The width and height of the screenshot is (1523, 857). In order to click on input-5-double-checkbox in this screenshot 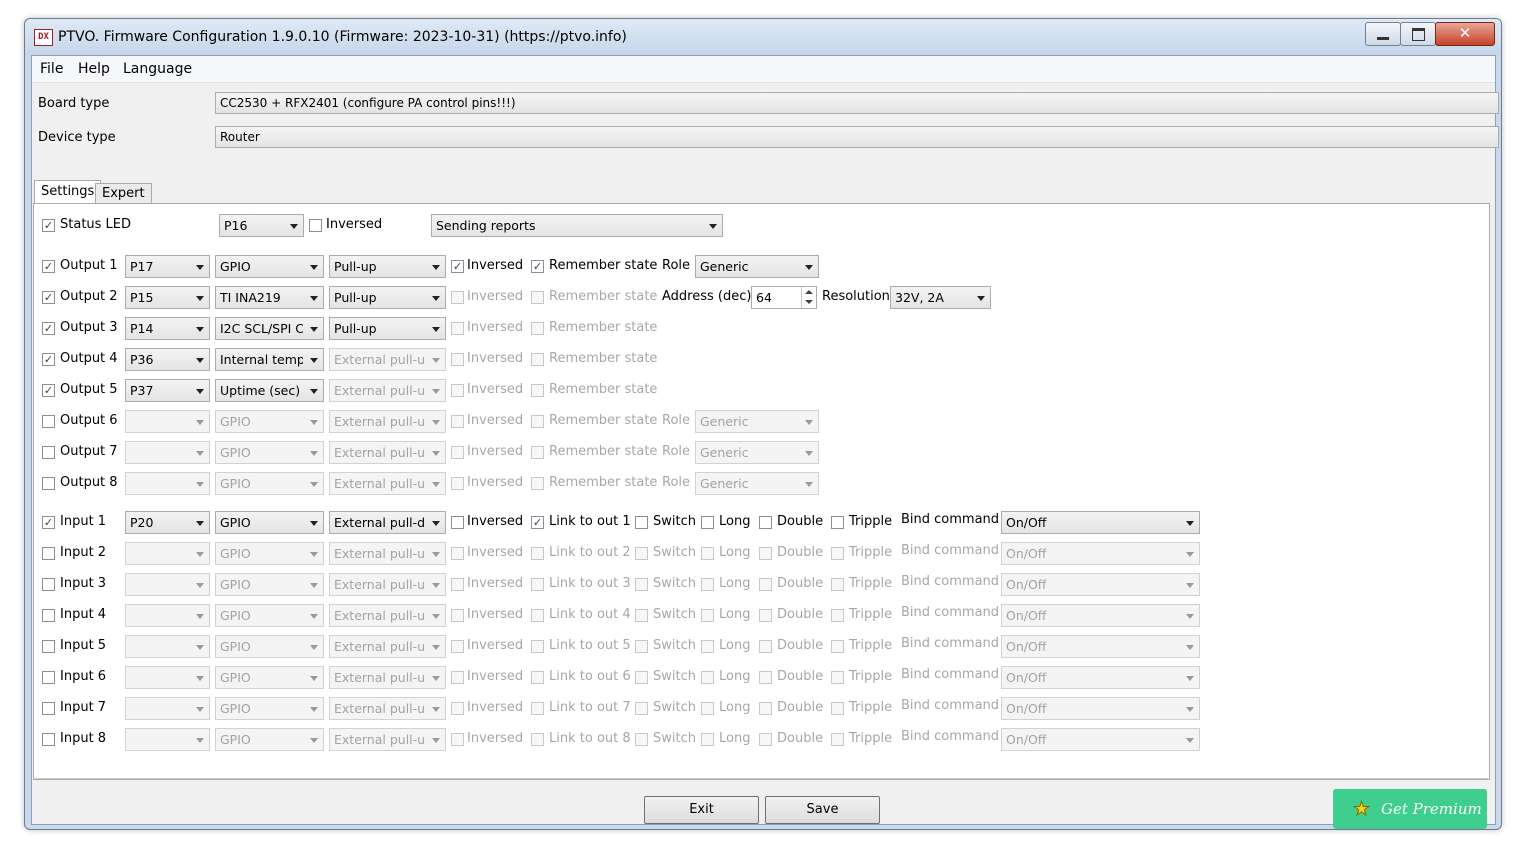, I will do `click(765, 646)`.